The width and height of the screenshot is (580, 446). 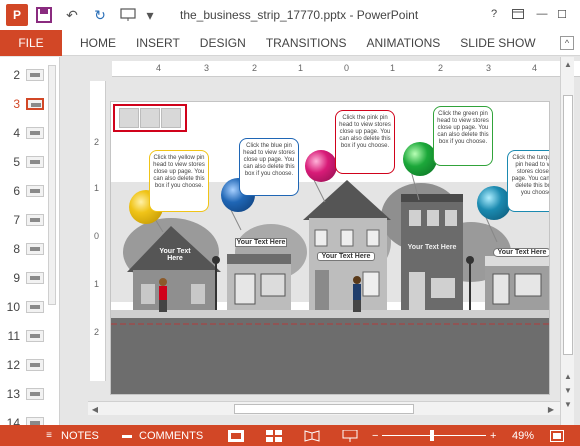 I want to click on ribbon-display-options-button, so click(x=518, y=14).